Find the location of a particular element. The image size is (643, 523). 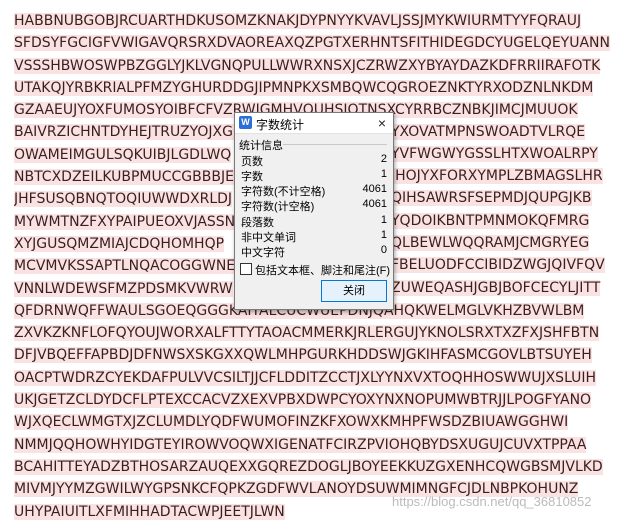

text-line-fragment: ZUWEQASHJGBJBOFCECYLJITT is located at coordinates (496, 288).